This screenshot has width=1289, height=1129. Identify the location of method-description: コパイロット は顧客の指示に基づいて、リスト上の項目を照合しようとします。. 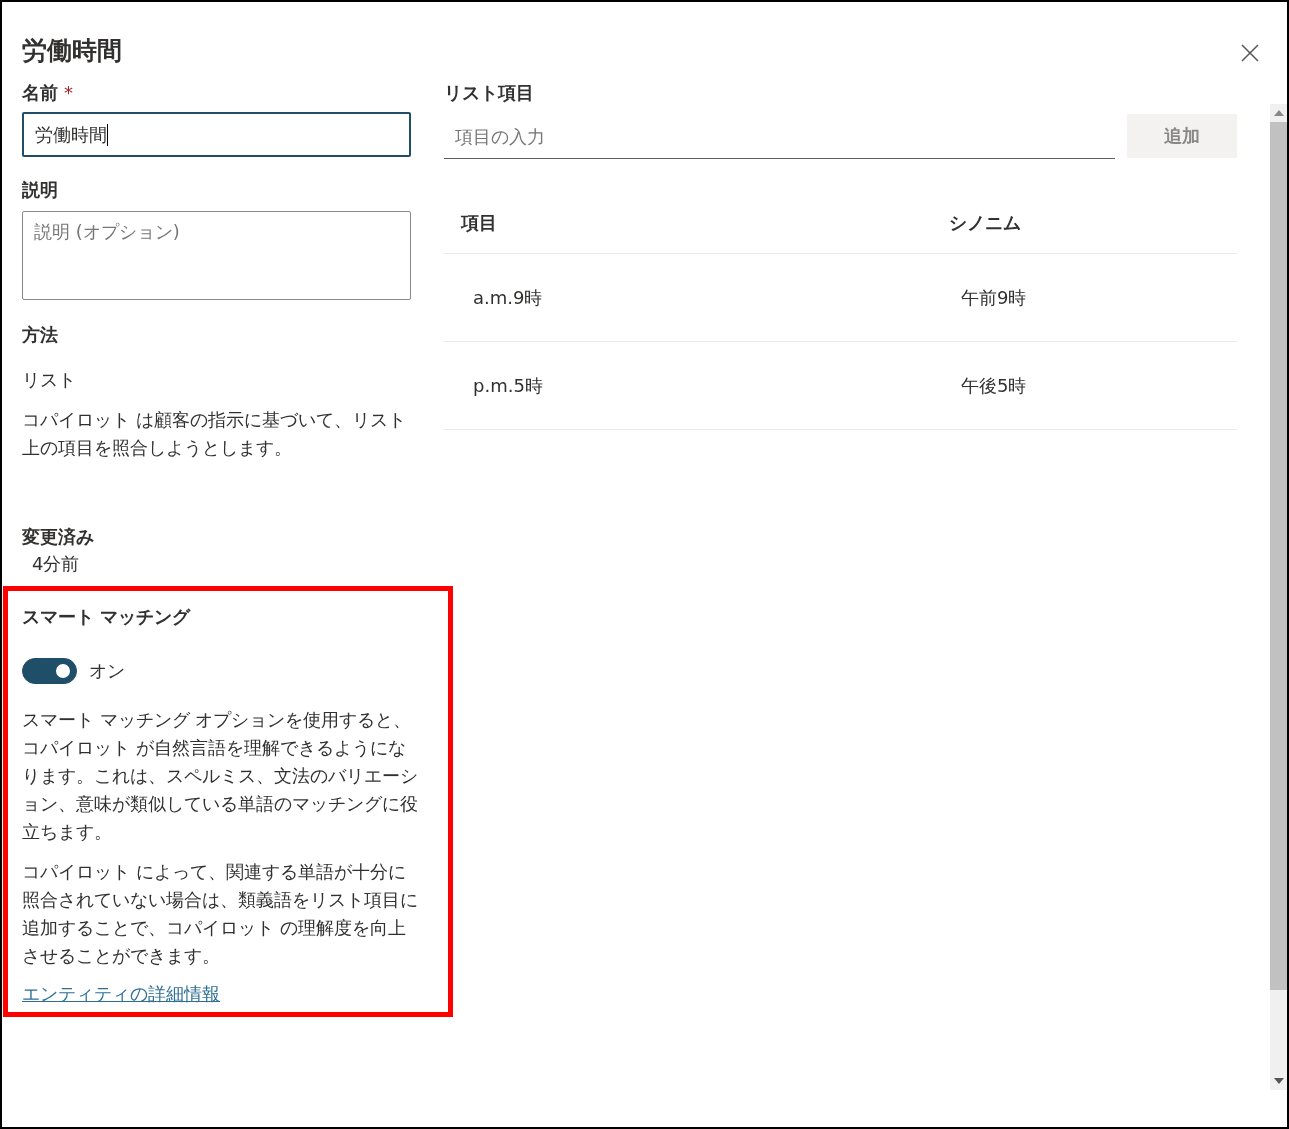
(214, 434).